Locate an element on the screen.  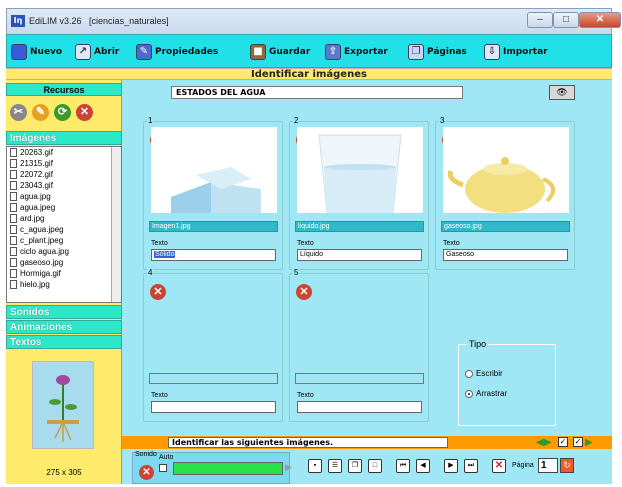
list-item: hielo.jpg is located at coordinates (64, 284).